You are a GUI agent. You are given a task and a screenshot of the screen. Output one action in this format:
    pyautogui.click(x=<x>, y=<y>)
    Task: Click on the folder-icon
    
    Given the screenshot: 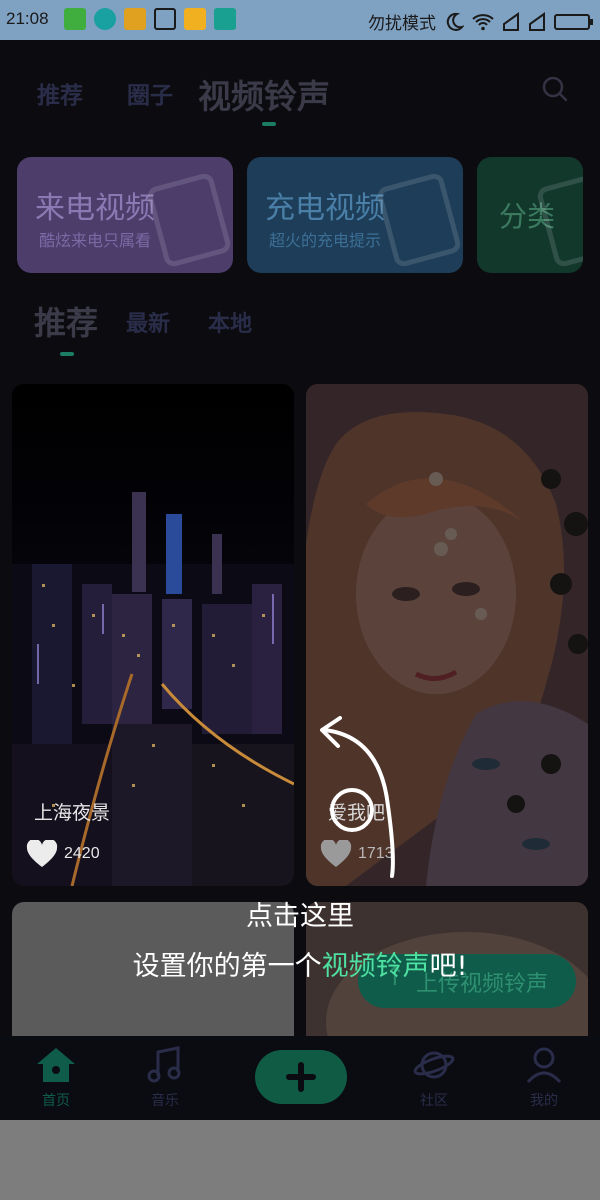 What is the action you would take?
    pyautogui.click(x=195, y=19)
    